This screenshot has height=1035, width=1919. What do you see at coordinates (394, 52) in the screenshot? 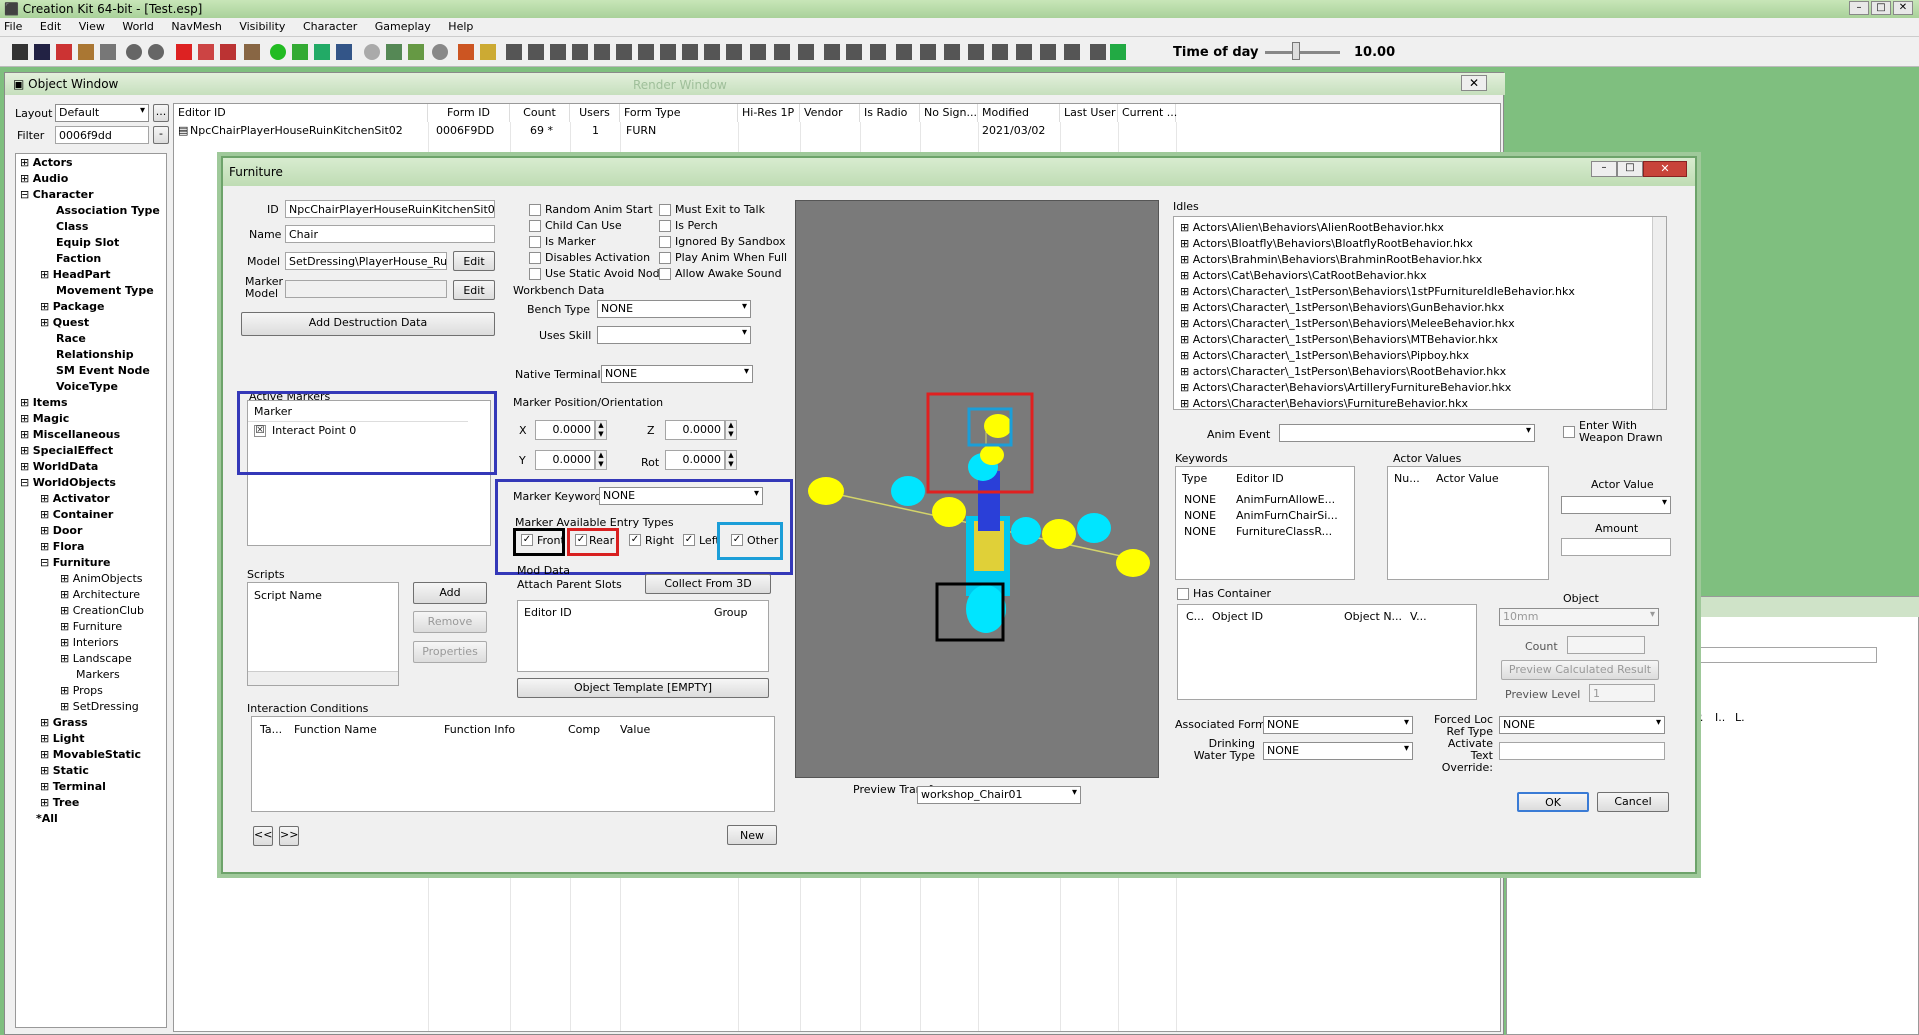
I see `terrain-icon` at bounding box center [394, 52].